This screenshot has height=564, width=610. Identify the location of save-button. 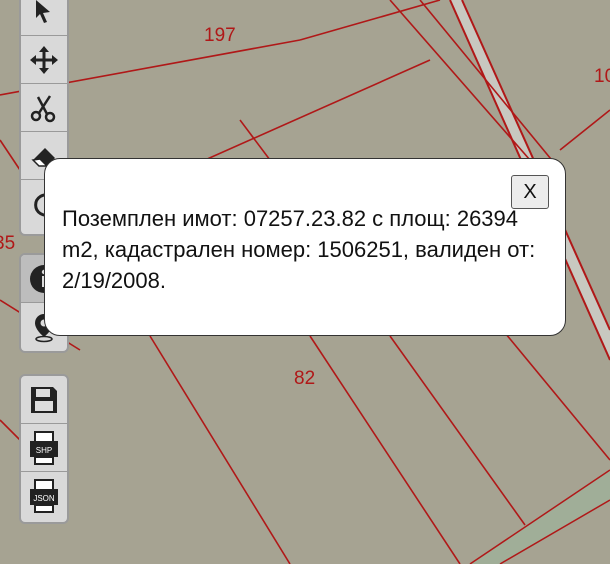
(44, 400).